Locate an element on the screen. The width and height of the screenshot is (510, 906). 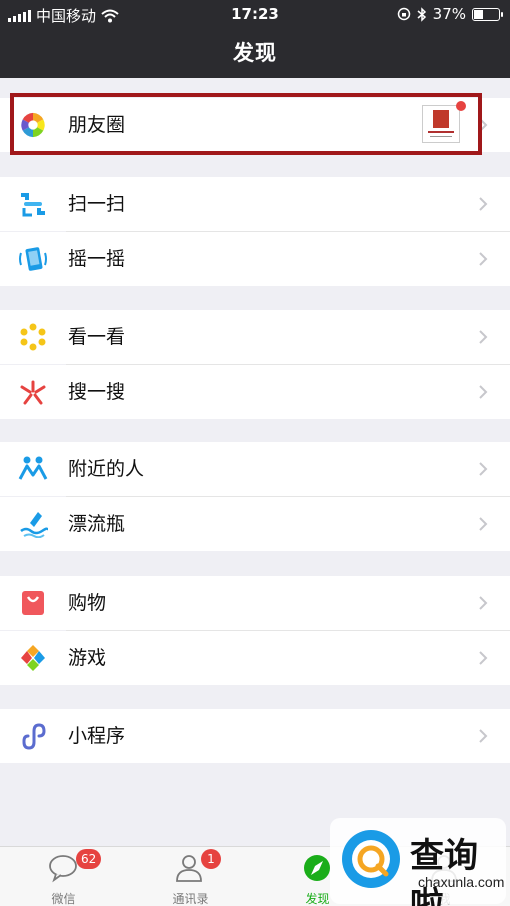
tab-contacts: 1 通讯录 is located at coordinates (190, 876).